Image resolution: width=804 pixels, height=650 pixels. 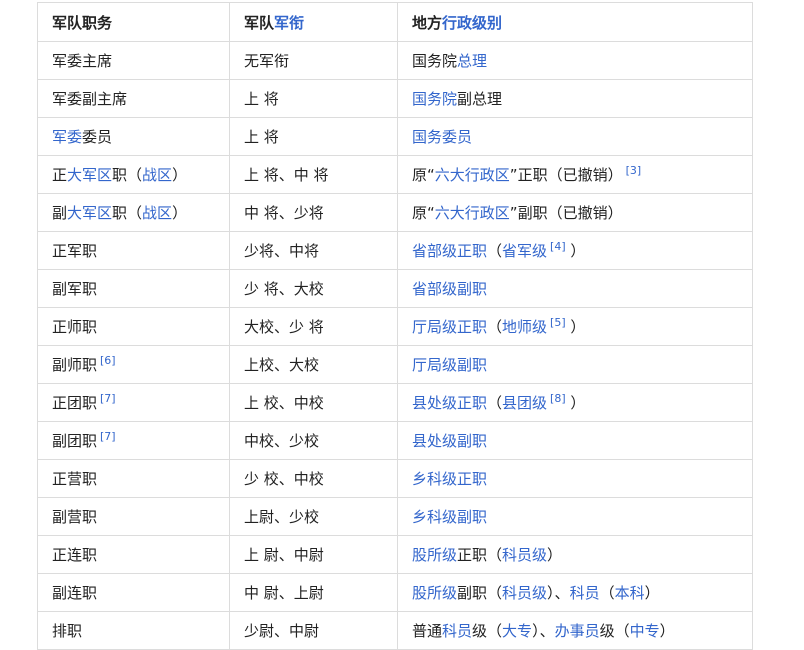 I want to click on cell-text: 副, so click(x=60, y=213).